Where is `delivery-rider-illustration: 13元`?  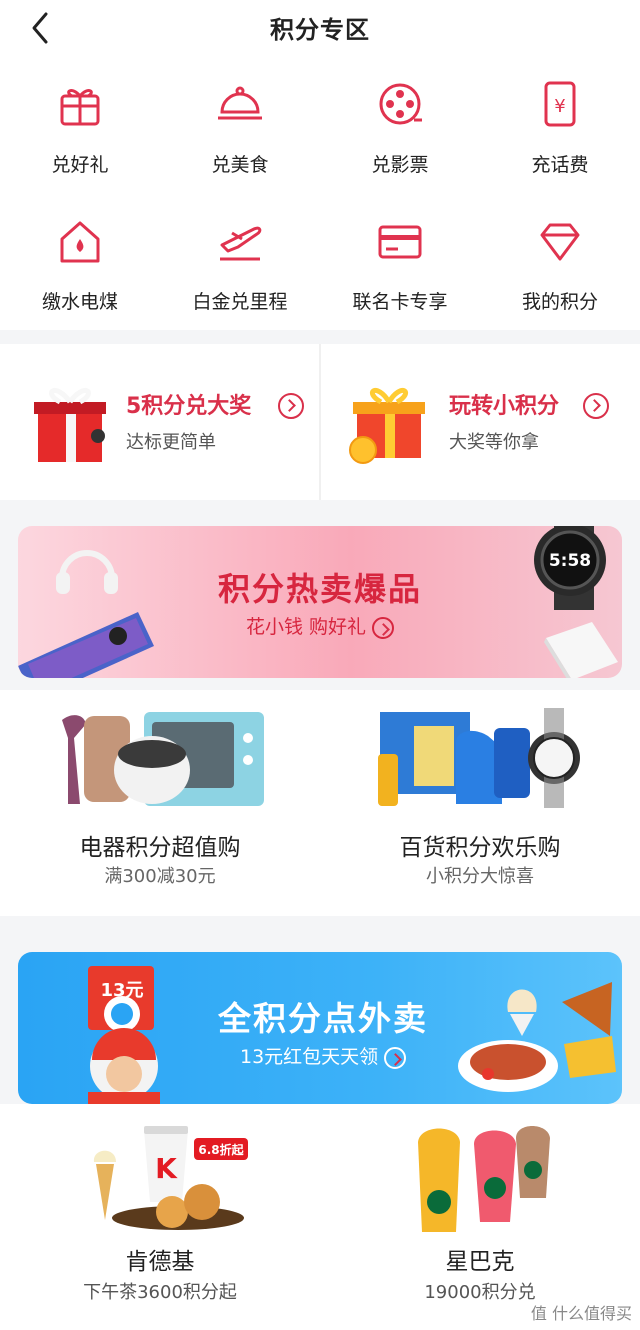 delivery-rider-illustration: 13元 is located at coordinates (124, 1035).